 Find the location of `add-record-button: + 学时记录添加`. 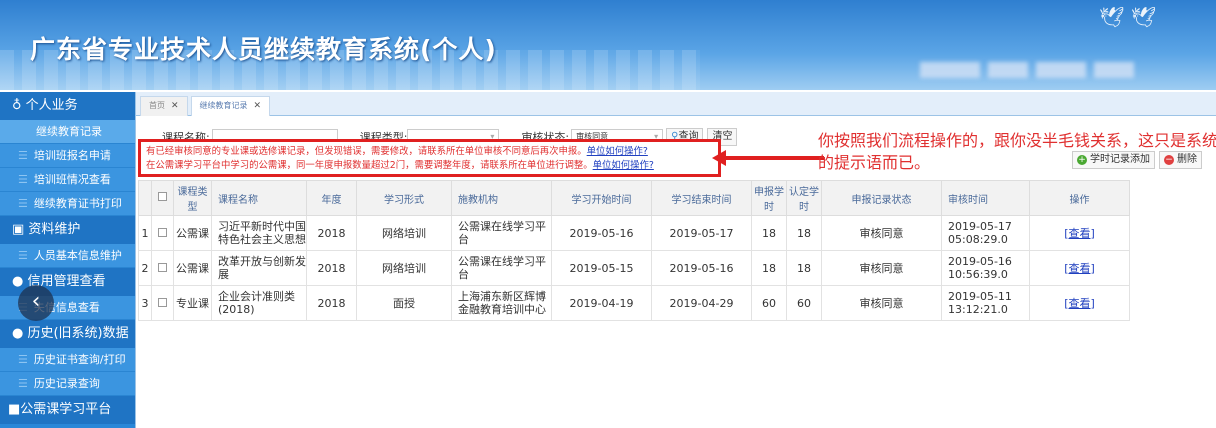

add-record-button: + 学时记录添加 is located at coordinates (1113, 160).